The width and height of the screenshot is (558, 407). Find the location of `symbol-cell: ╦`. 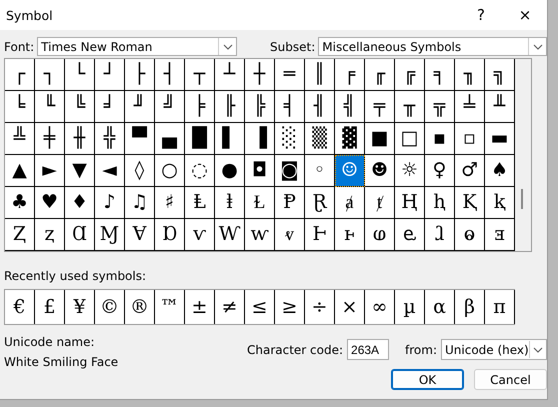

symbol-cell: ╦ is located at coordinates (440, 107).